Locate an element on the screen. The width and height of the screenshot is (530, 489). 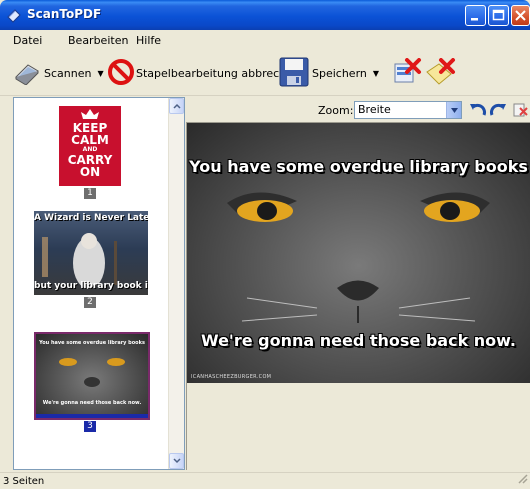
cancel-batch-label: Stapelbearbeitung abbrechen is located at coordinates (218, 73).